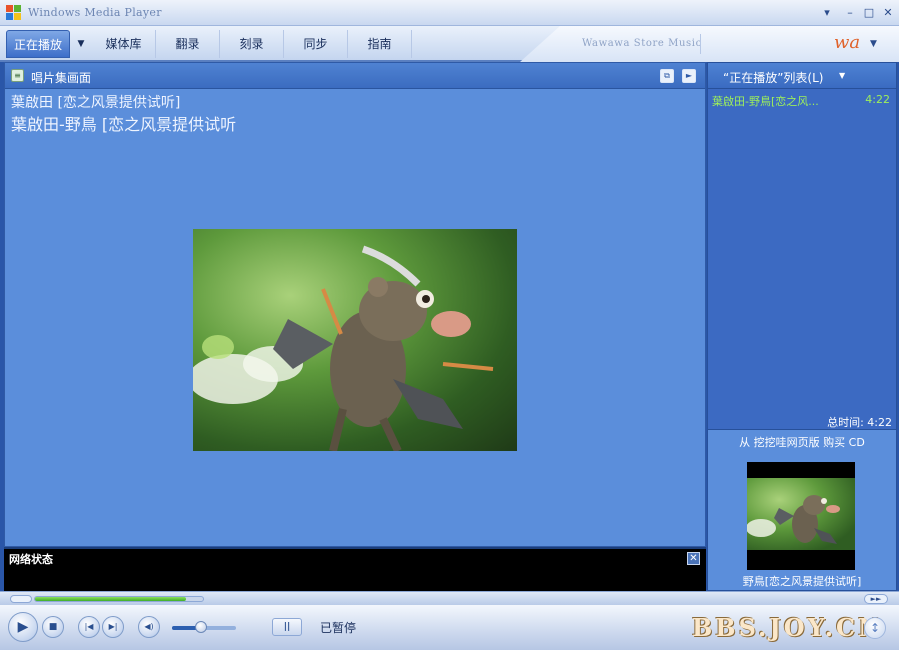  I want to click on store-chevron-icon: ▼, so click(873, 44).